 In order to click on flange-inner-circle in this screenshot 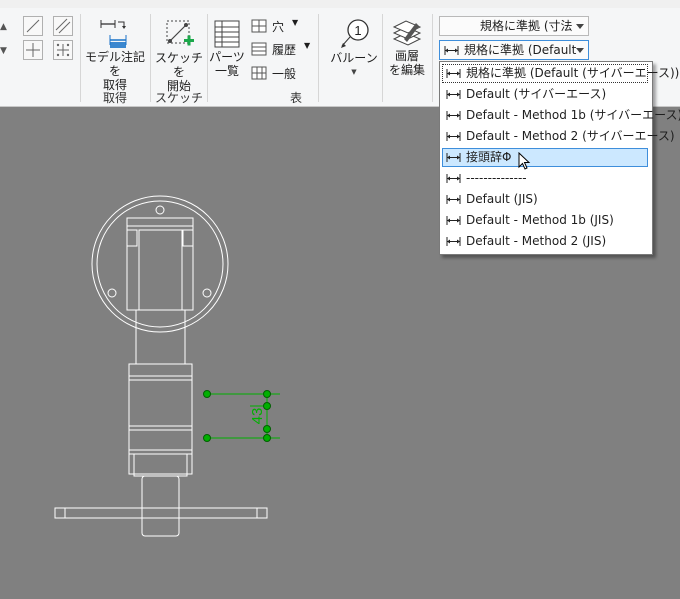, I will do `click(160, 264)`.